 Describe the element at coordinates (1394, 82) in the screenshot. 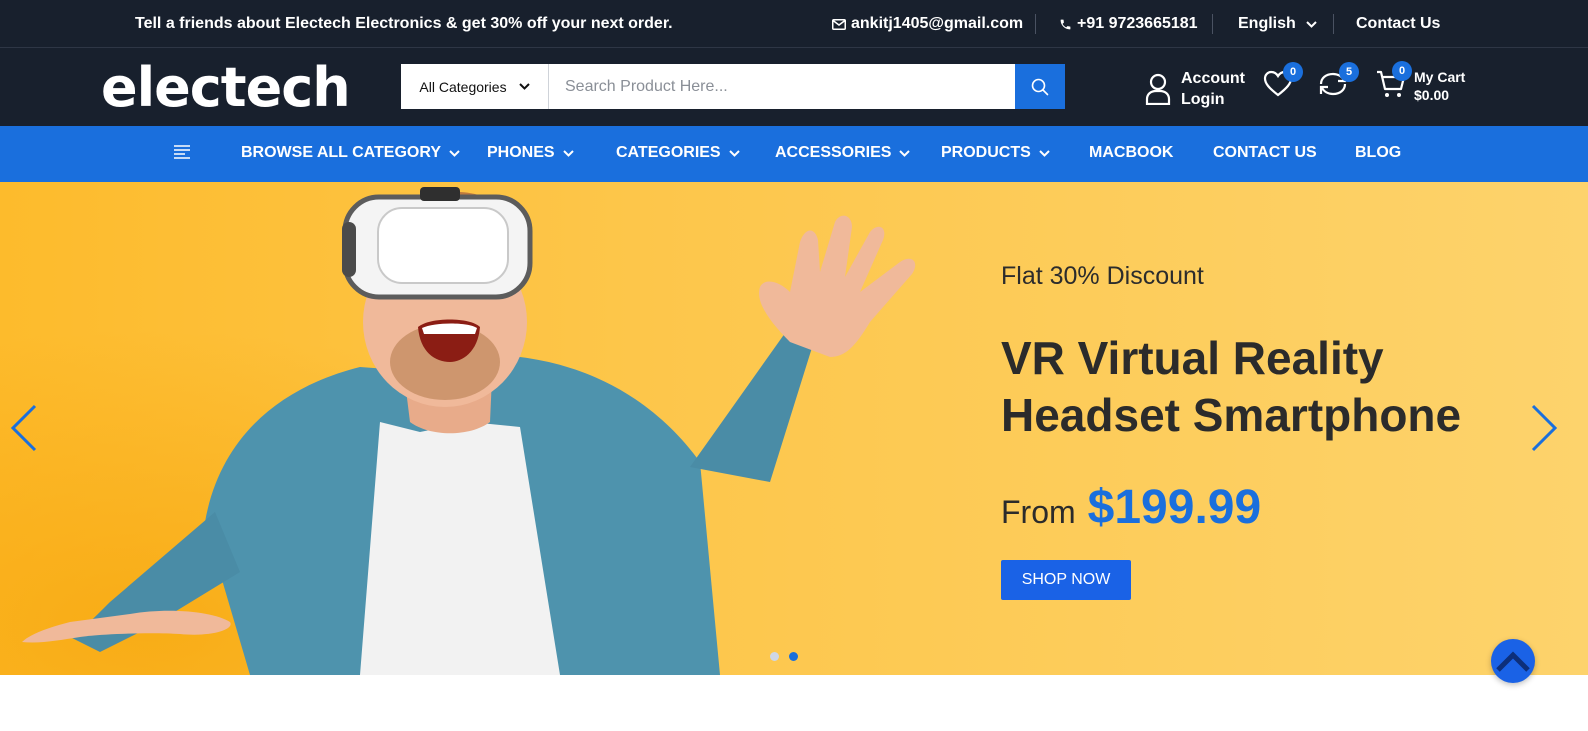

I see `cart-icon-wrap: 0` at that location.